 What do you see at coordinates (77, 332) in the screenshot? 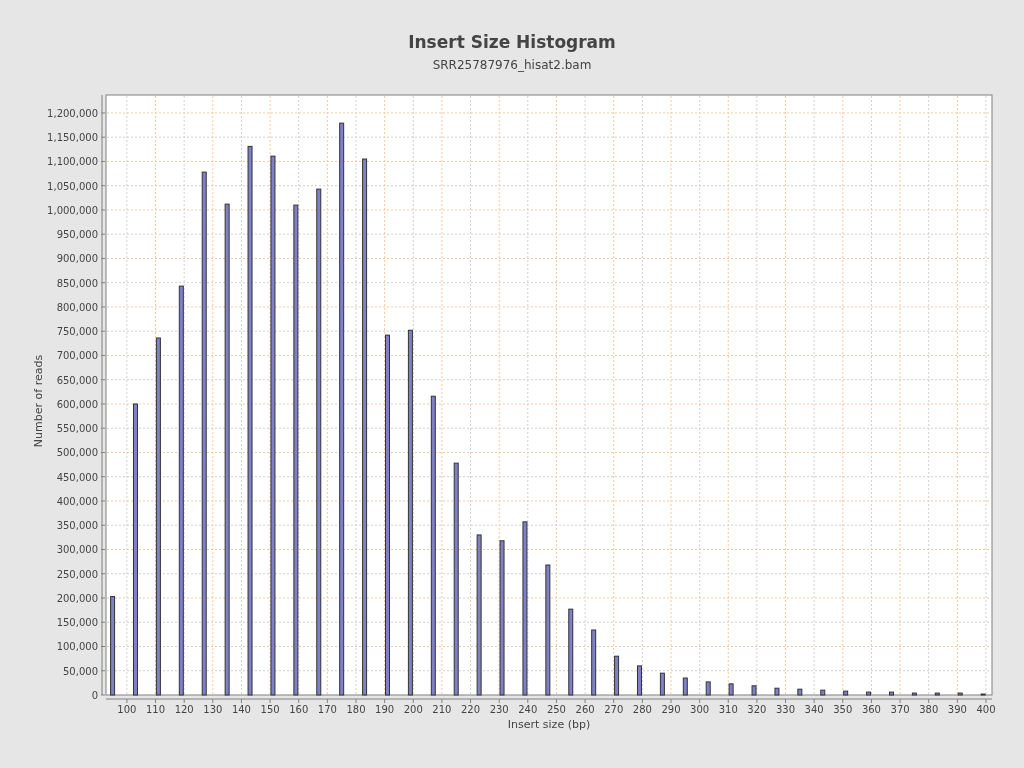
I see `tick-label: 750,000` at bounding box center [77, 332].